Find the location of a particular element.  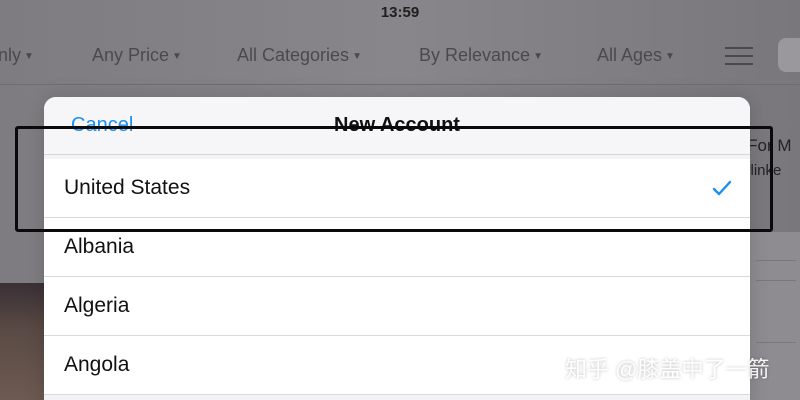

list-view-icon is located at coordinates (739, 56).